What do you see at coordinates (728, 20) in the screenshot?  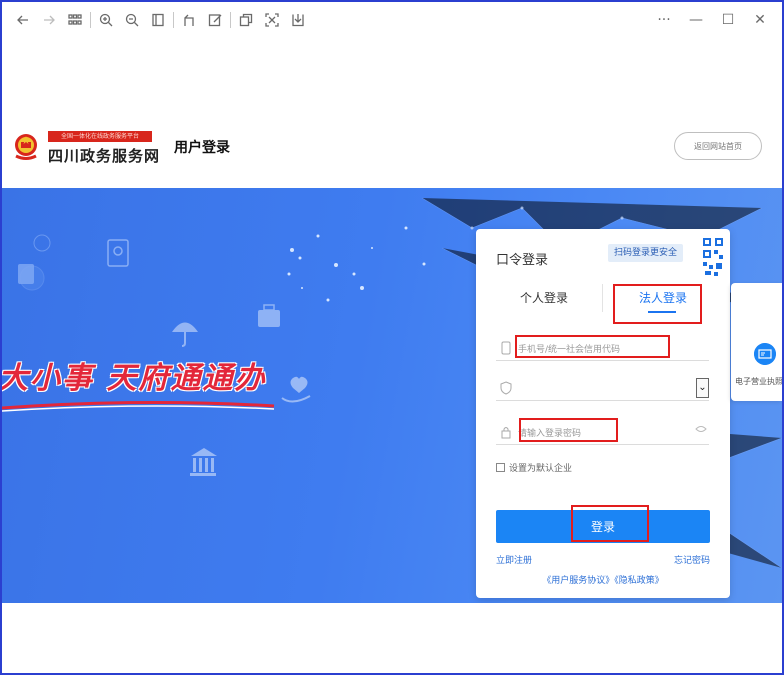 I see `maximize-icon: ☐` at bounding box center [728, 20].